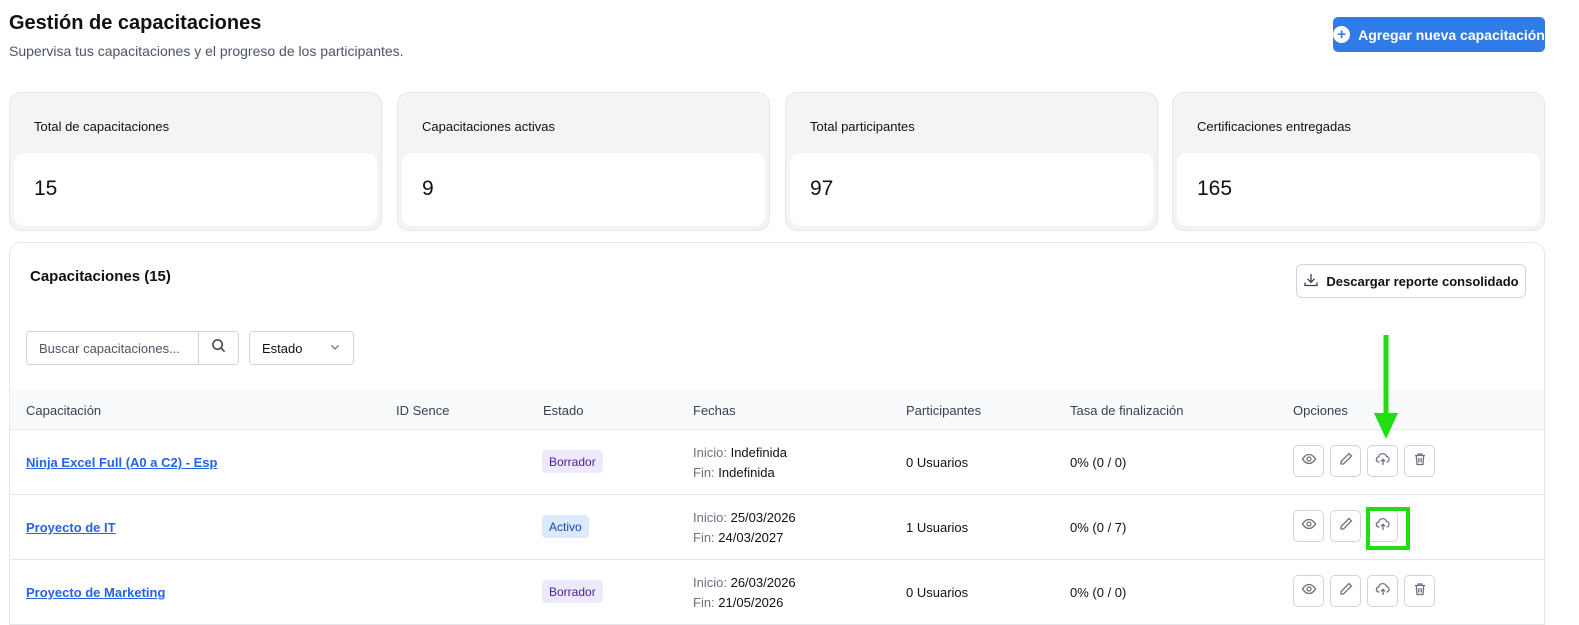 This screenshot has width=1579, height=625. I want to click on download-icon, so click(1311, 281).